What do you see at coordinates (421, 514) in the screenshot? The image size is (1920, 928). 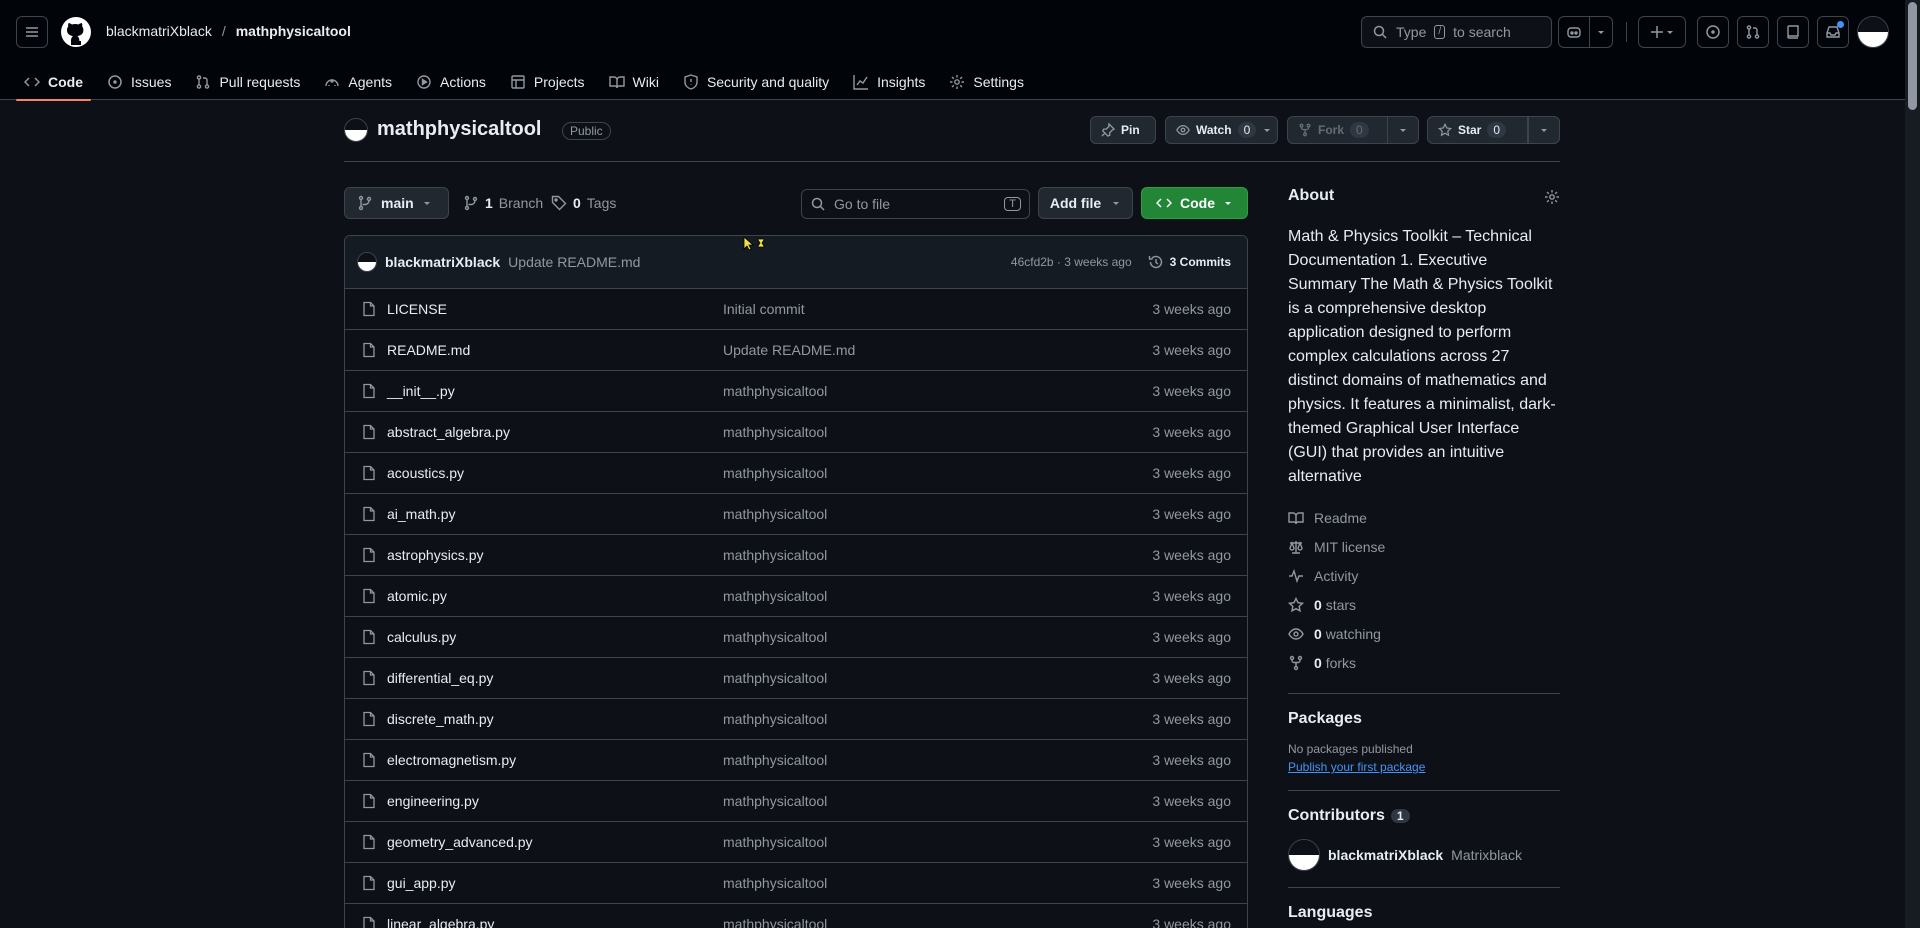 I see `file-name: ai_math.py` at bounding box center [421, 514].